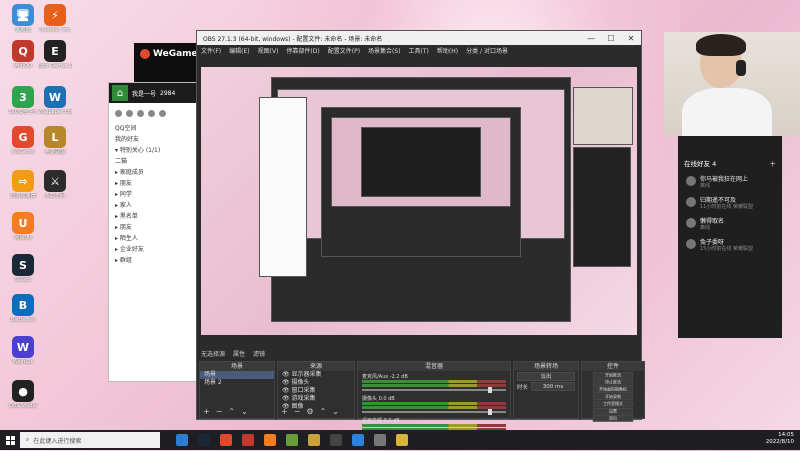 This screenshot has height=451, width=800. What do you see at coordinates (316, 391) in the screenshot?
I see `source-item: 👁 窗口采集` at bounding box center [316, 391].